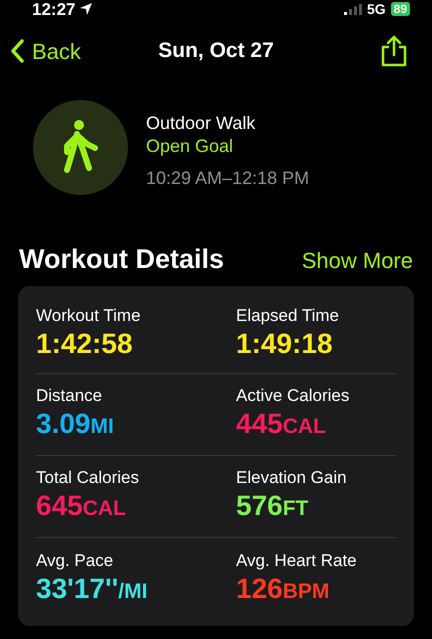 Image resolution: width=432 pixels, height=639 pixels. Describe the element at coordinates (75, 424) in the screenshot. I see `metric-value: 3.09MI` at that location.